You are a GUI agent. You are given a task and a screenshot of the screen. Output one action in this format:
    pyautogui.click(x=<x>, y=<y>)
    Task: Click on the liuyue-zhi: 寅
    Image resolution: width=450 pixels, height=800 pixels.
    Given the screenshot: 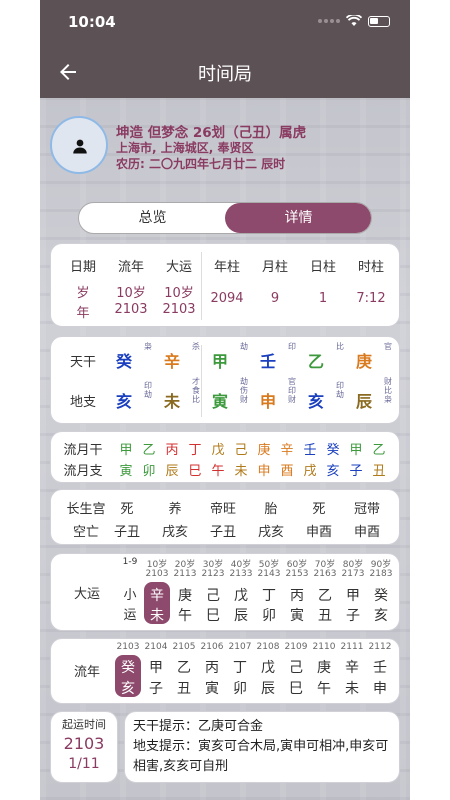 What is the action you would take?
    pyautogui.click(x=126, y=469)
    